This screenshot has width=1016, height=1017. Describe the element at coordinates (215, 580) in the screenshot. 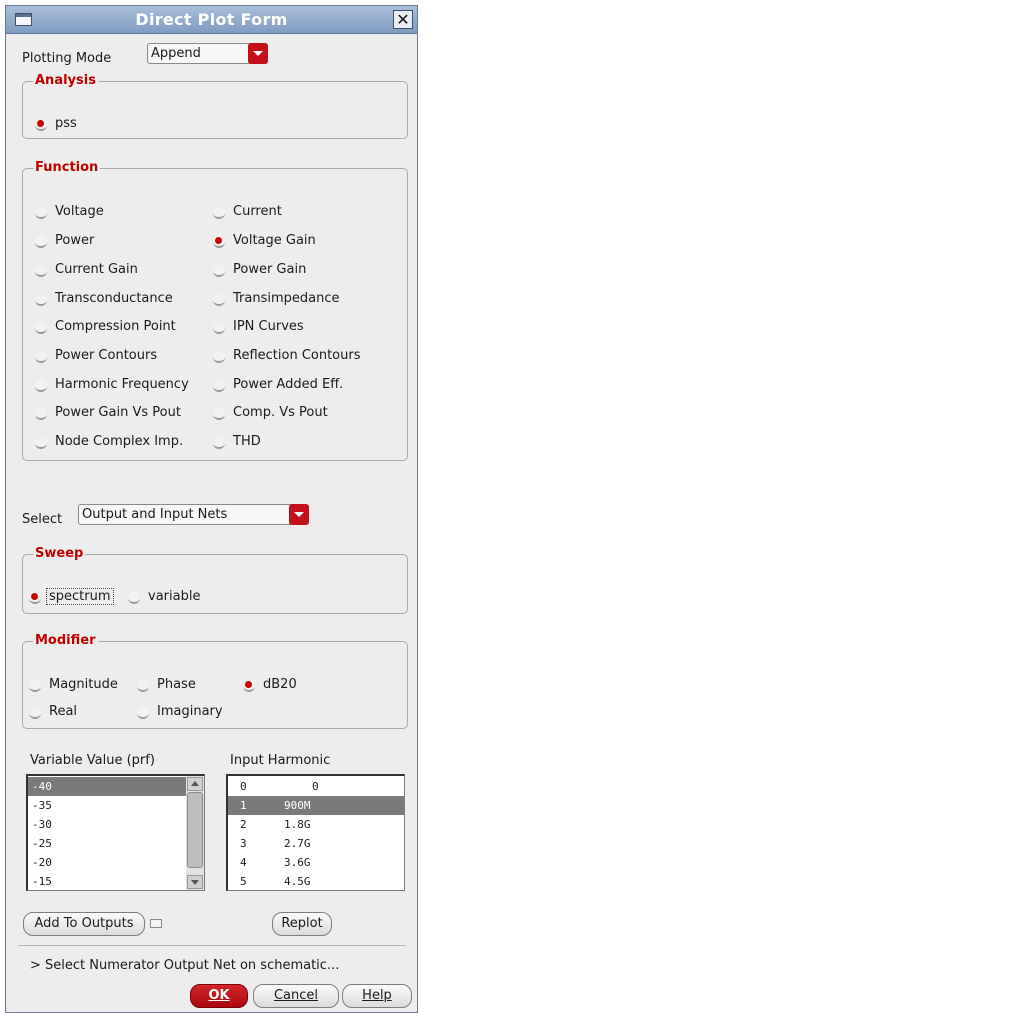

I see `sweep-group: Sweep spectrum variable` at that location.